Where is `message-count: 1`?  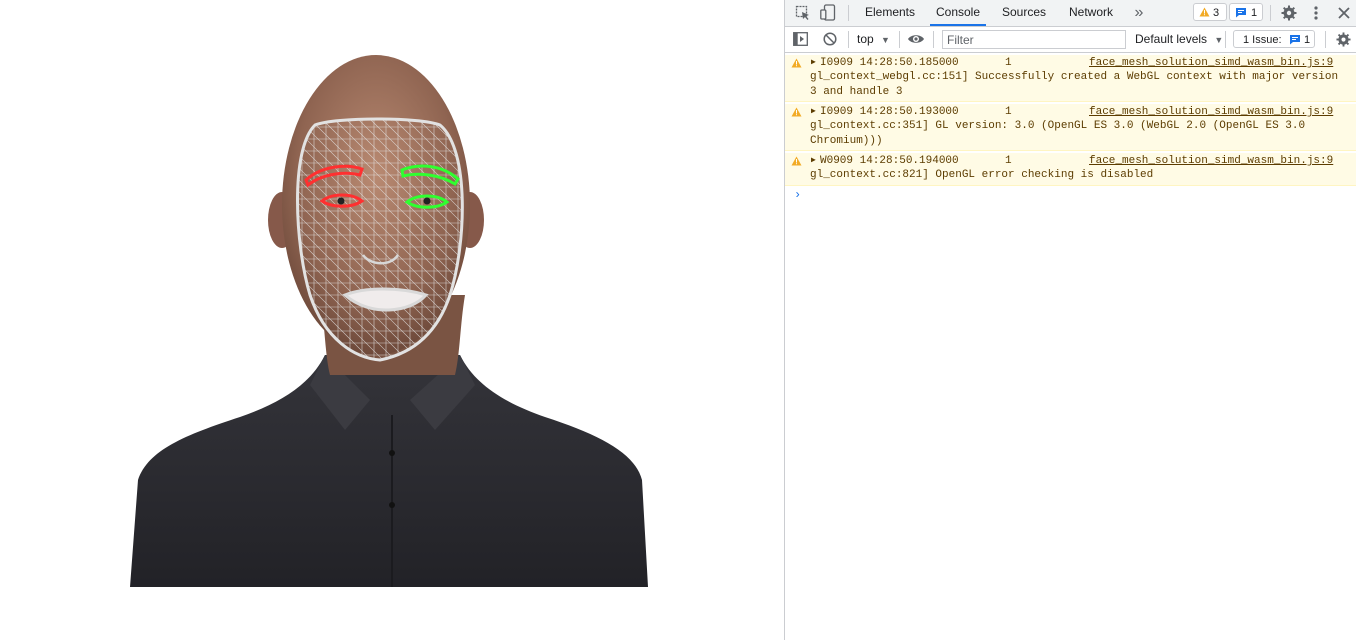 message-count: 1 is located at coordinates (1254, 13).